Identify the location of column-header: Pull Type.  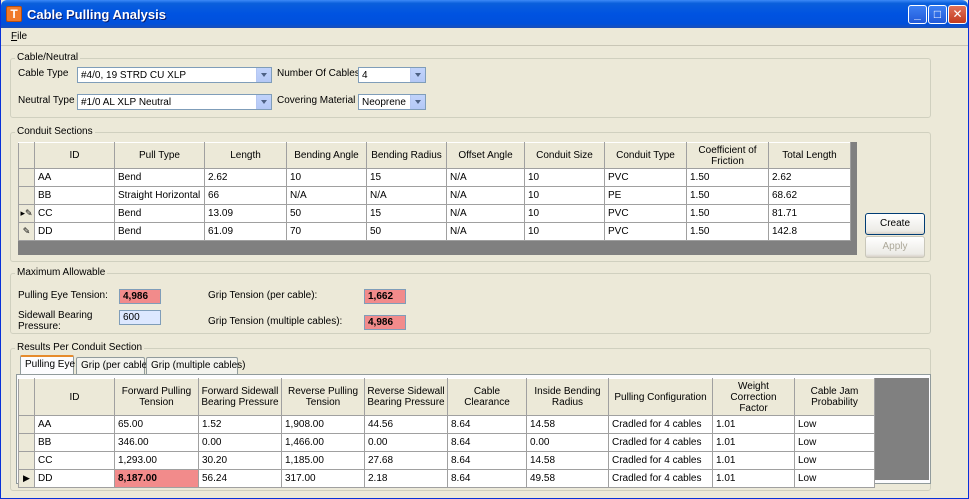
(159, 155).